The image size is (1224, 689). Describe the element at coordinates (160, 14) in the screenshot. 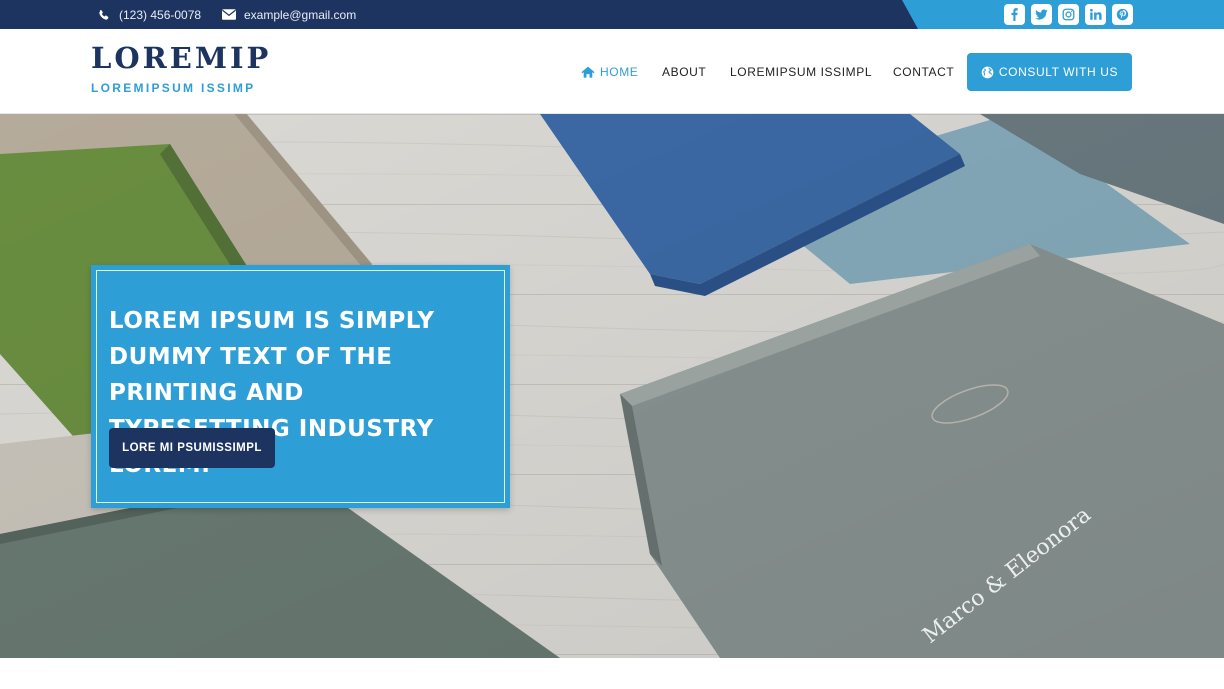

I see `phone-number: (123) 456-0078` at that location.